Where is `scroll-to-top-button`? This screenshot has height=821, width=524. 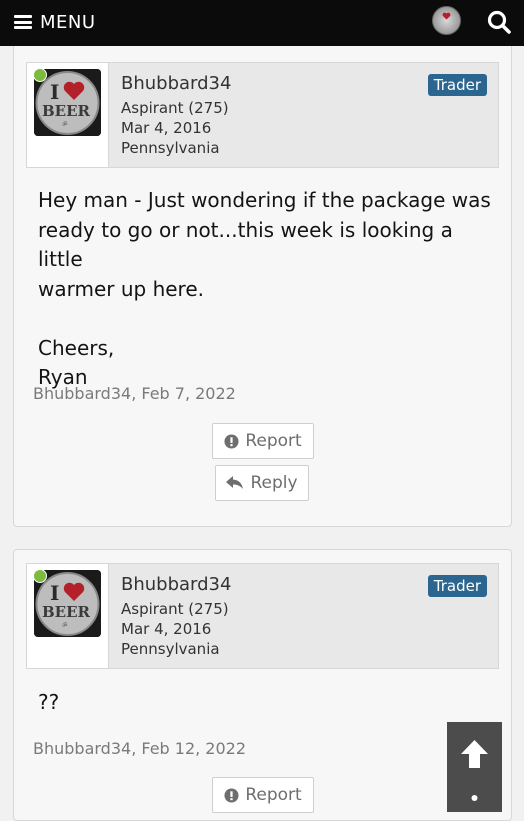 scroll-to-top-button is located at coordinates (474, 767).